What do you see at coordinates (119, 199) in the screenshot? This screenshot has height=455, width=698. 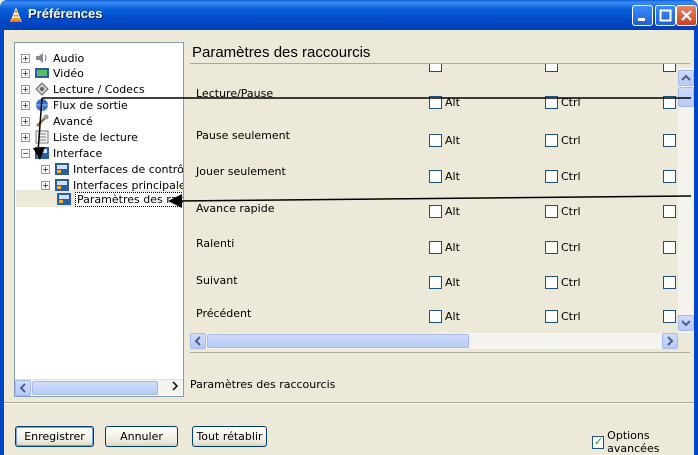 I see `tree-item-hotkeys: Paramètres des raccourcis` at bounding box center [119, 199].